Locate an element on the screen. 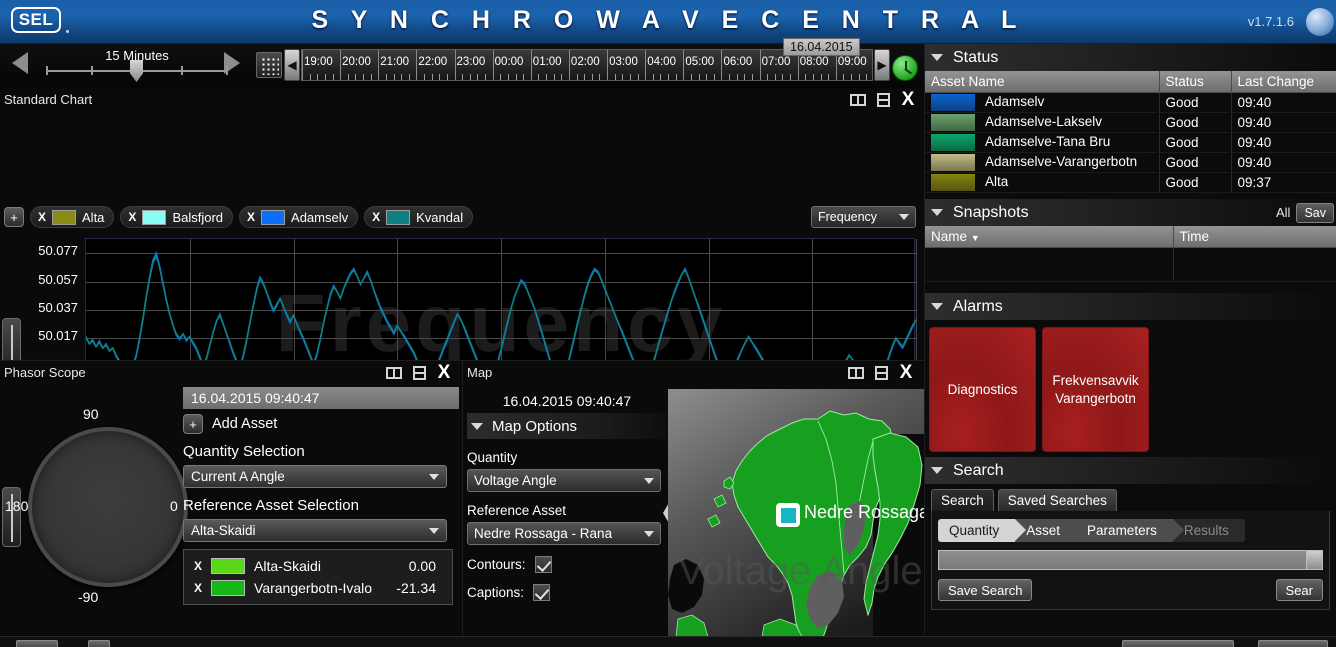 Image resolution: width=1336 pixels, height=647 pixels. chart-panel-buttons: X is located at coordinates (883, 99).